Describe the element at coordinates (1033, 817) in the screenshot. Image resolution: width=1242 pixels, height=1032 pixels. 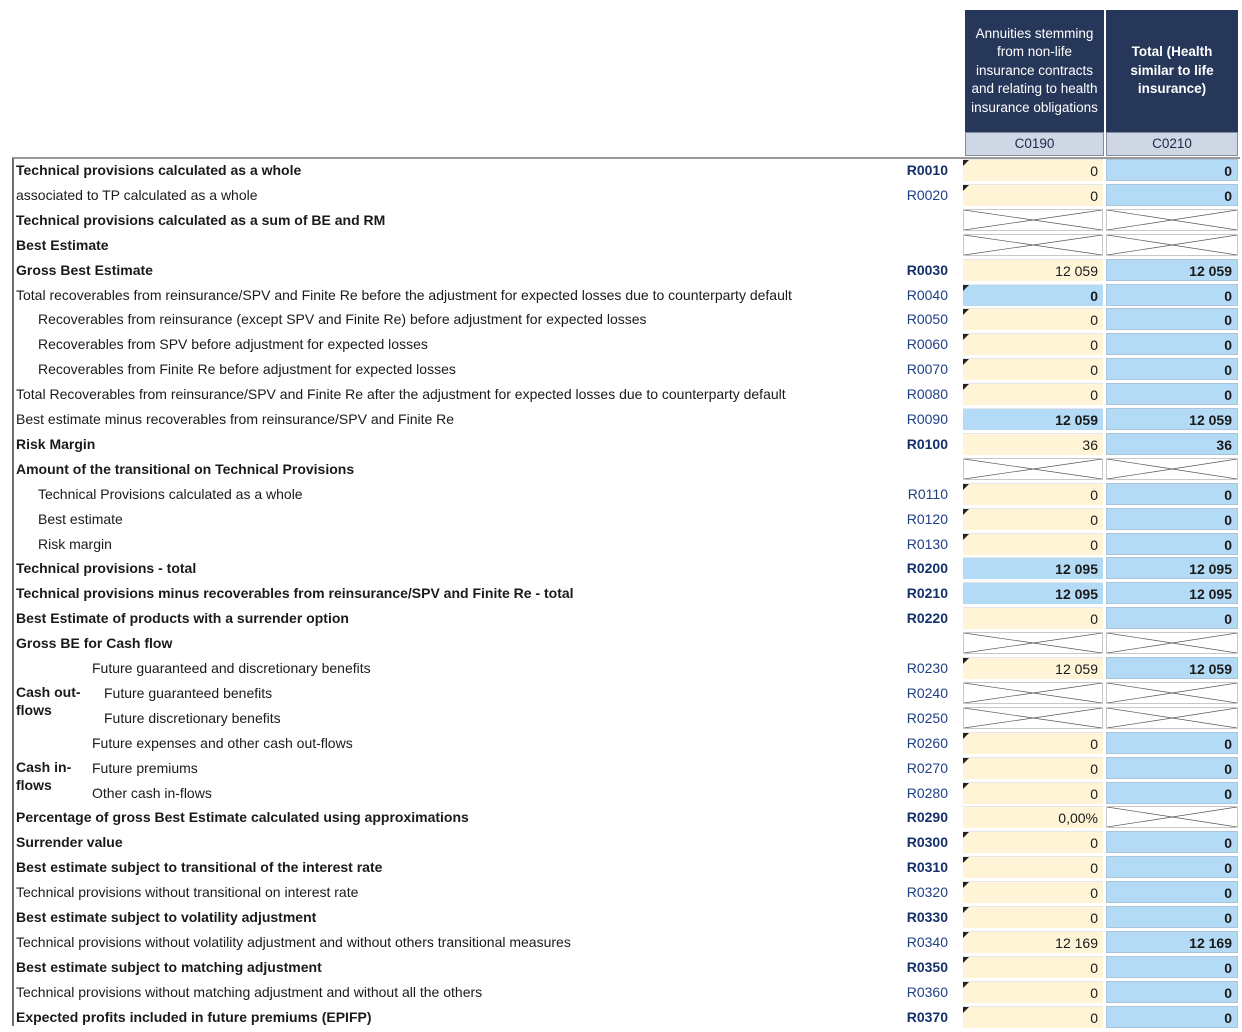
I see `cell-c0190: 0,00%` at that location.